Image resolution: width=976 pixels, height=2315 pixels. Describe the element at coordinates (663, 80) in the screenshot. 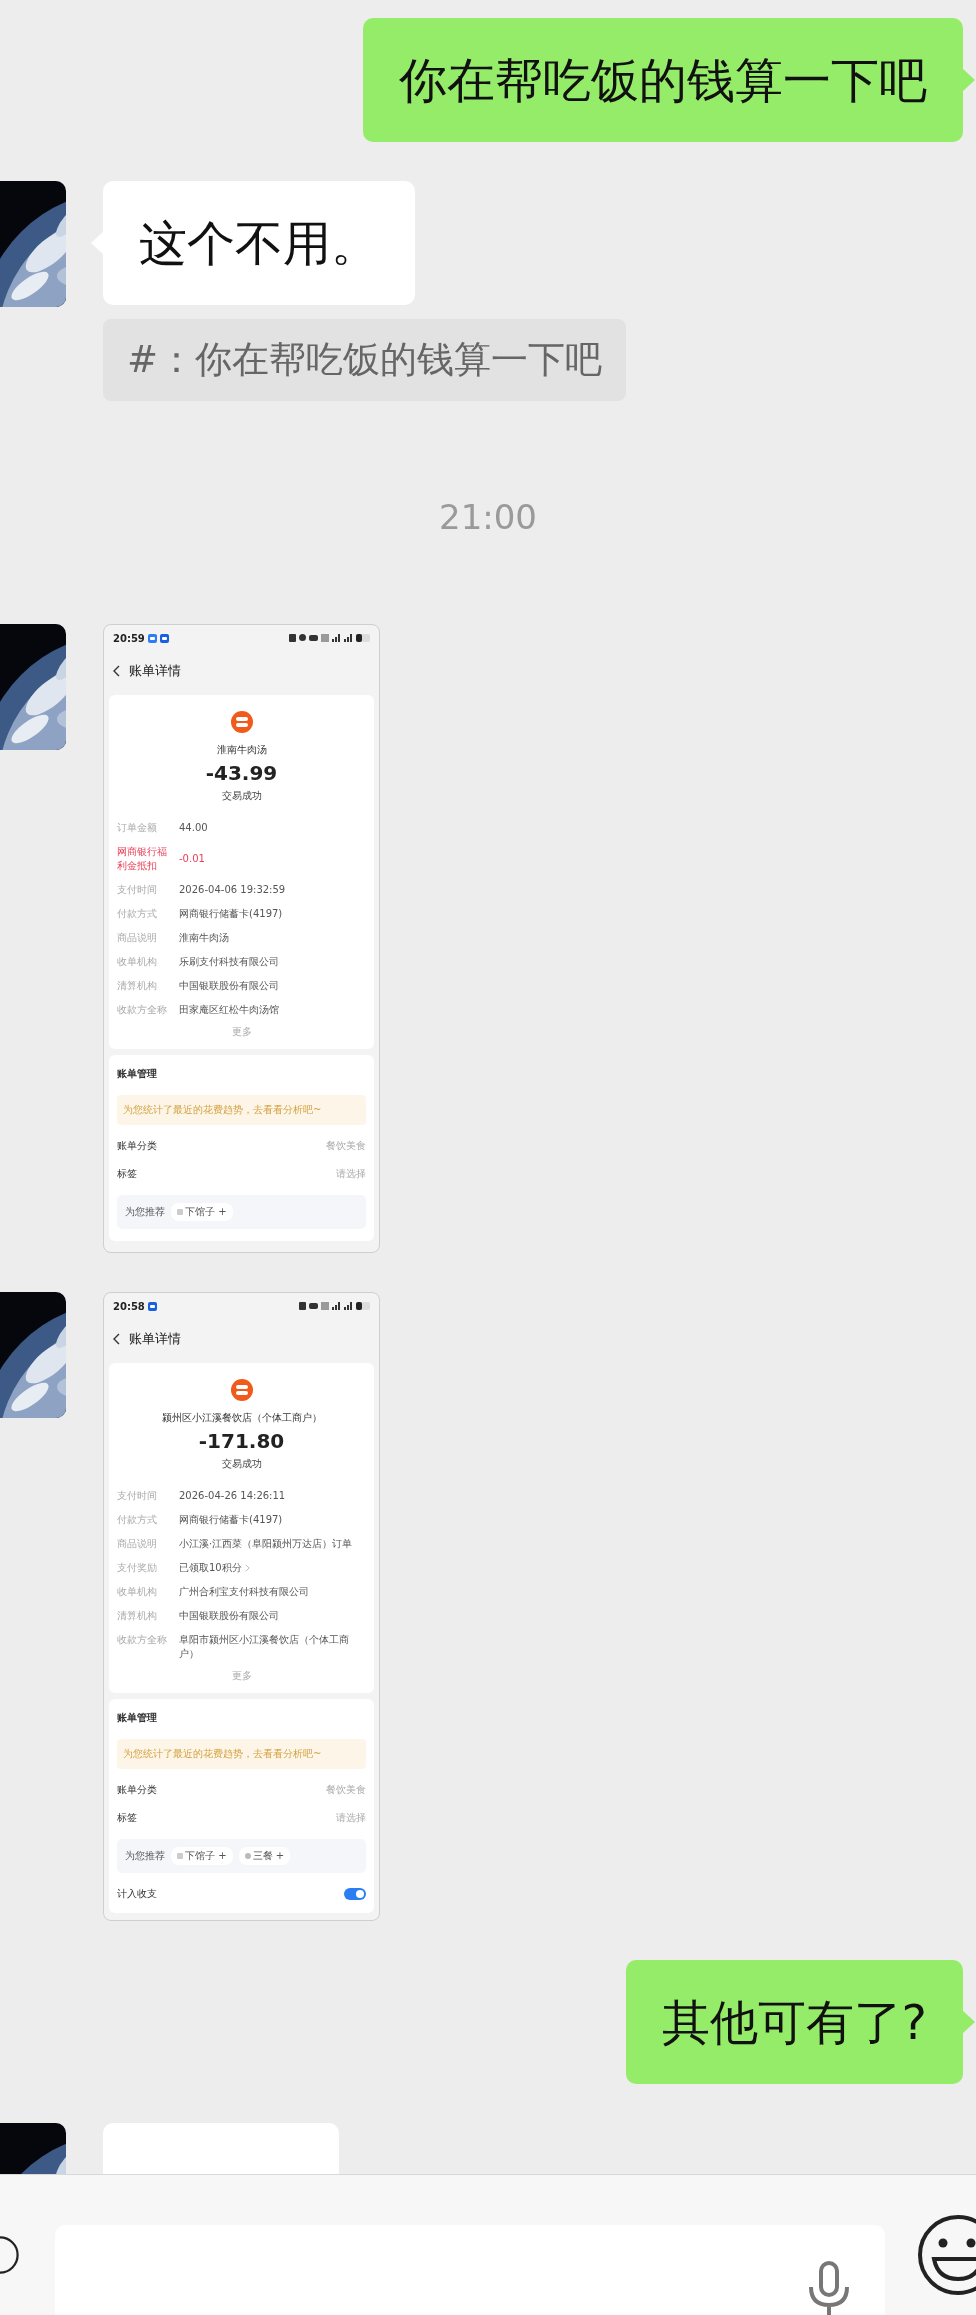

I see `message-bubble: 你在帮吃饭的钱算一下吧` at that location.